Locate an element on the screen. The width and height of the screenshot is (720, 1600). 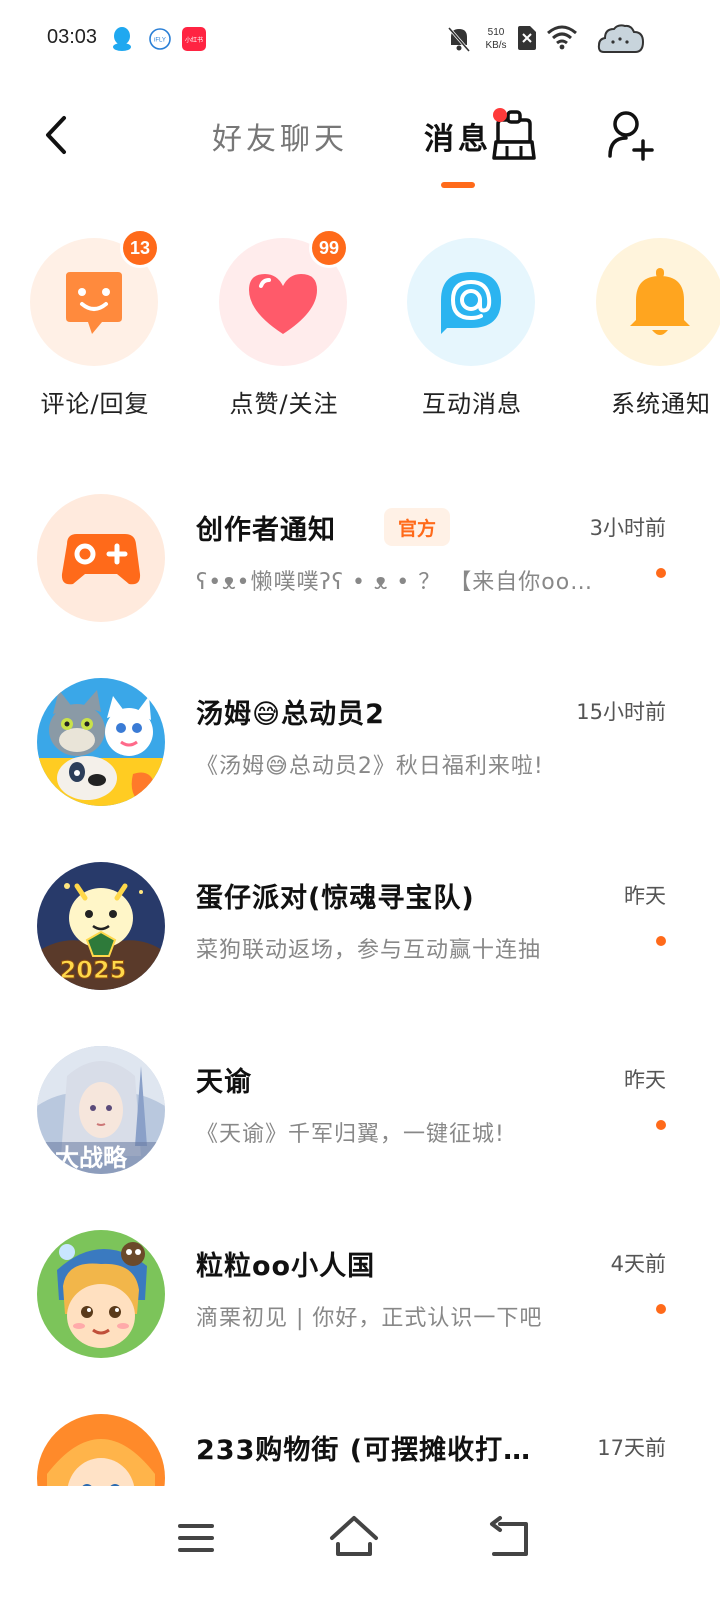
mute-bell-icon is located at coordinates (459, 39).